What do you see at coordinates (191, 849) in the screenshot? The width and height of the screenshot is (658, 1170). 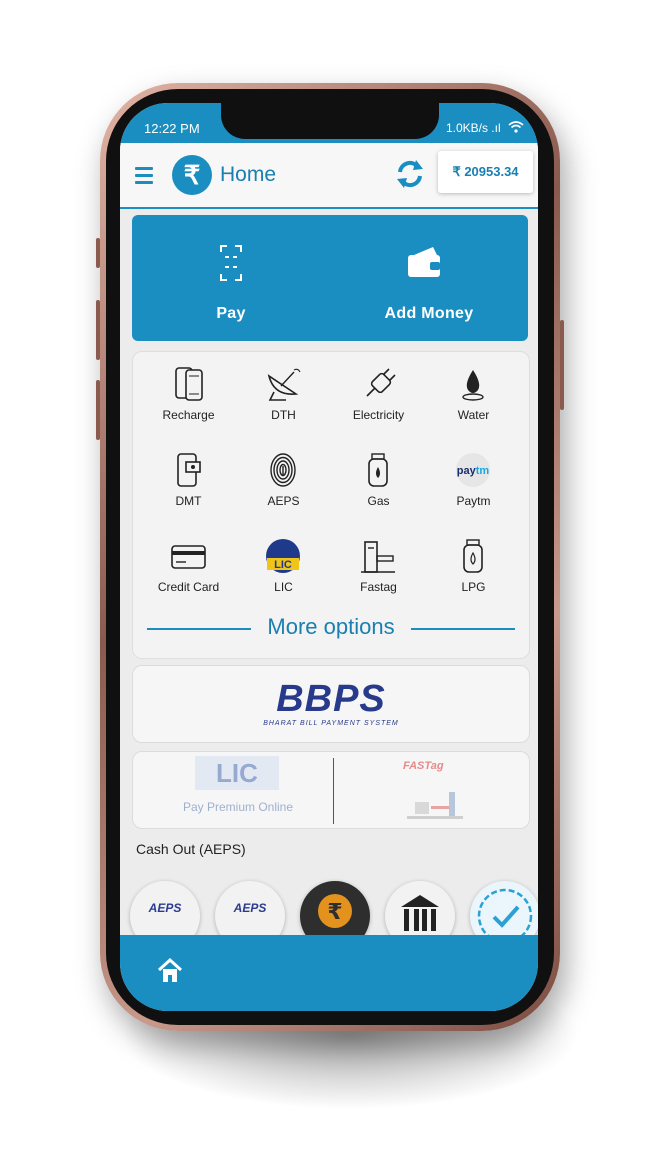 I see `cashout-title: Cash Out (AEPS)` at bounding box center [191, 849].